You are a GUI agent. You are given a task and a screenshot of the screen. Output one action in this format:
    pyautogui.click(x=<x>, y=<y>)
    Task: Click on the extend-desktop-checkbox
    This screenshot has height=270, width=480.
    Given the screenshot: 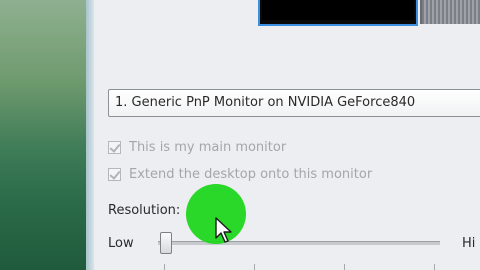 What is the action you would take?
    pyautogui.click(x=114, y=174)
    